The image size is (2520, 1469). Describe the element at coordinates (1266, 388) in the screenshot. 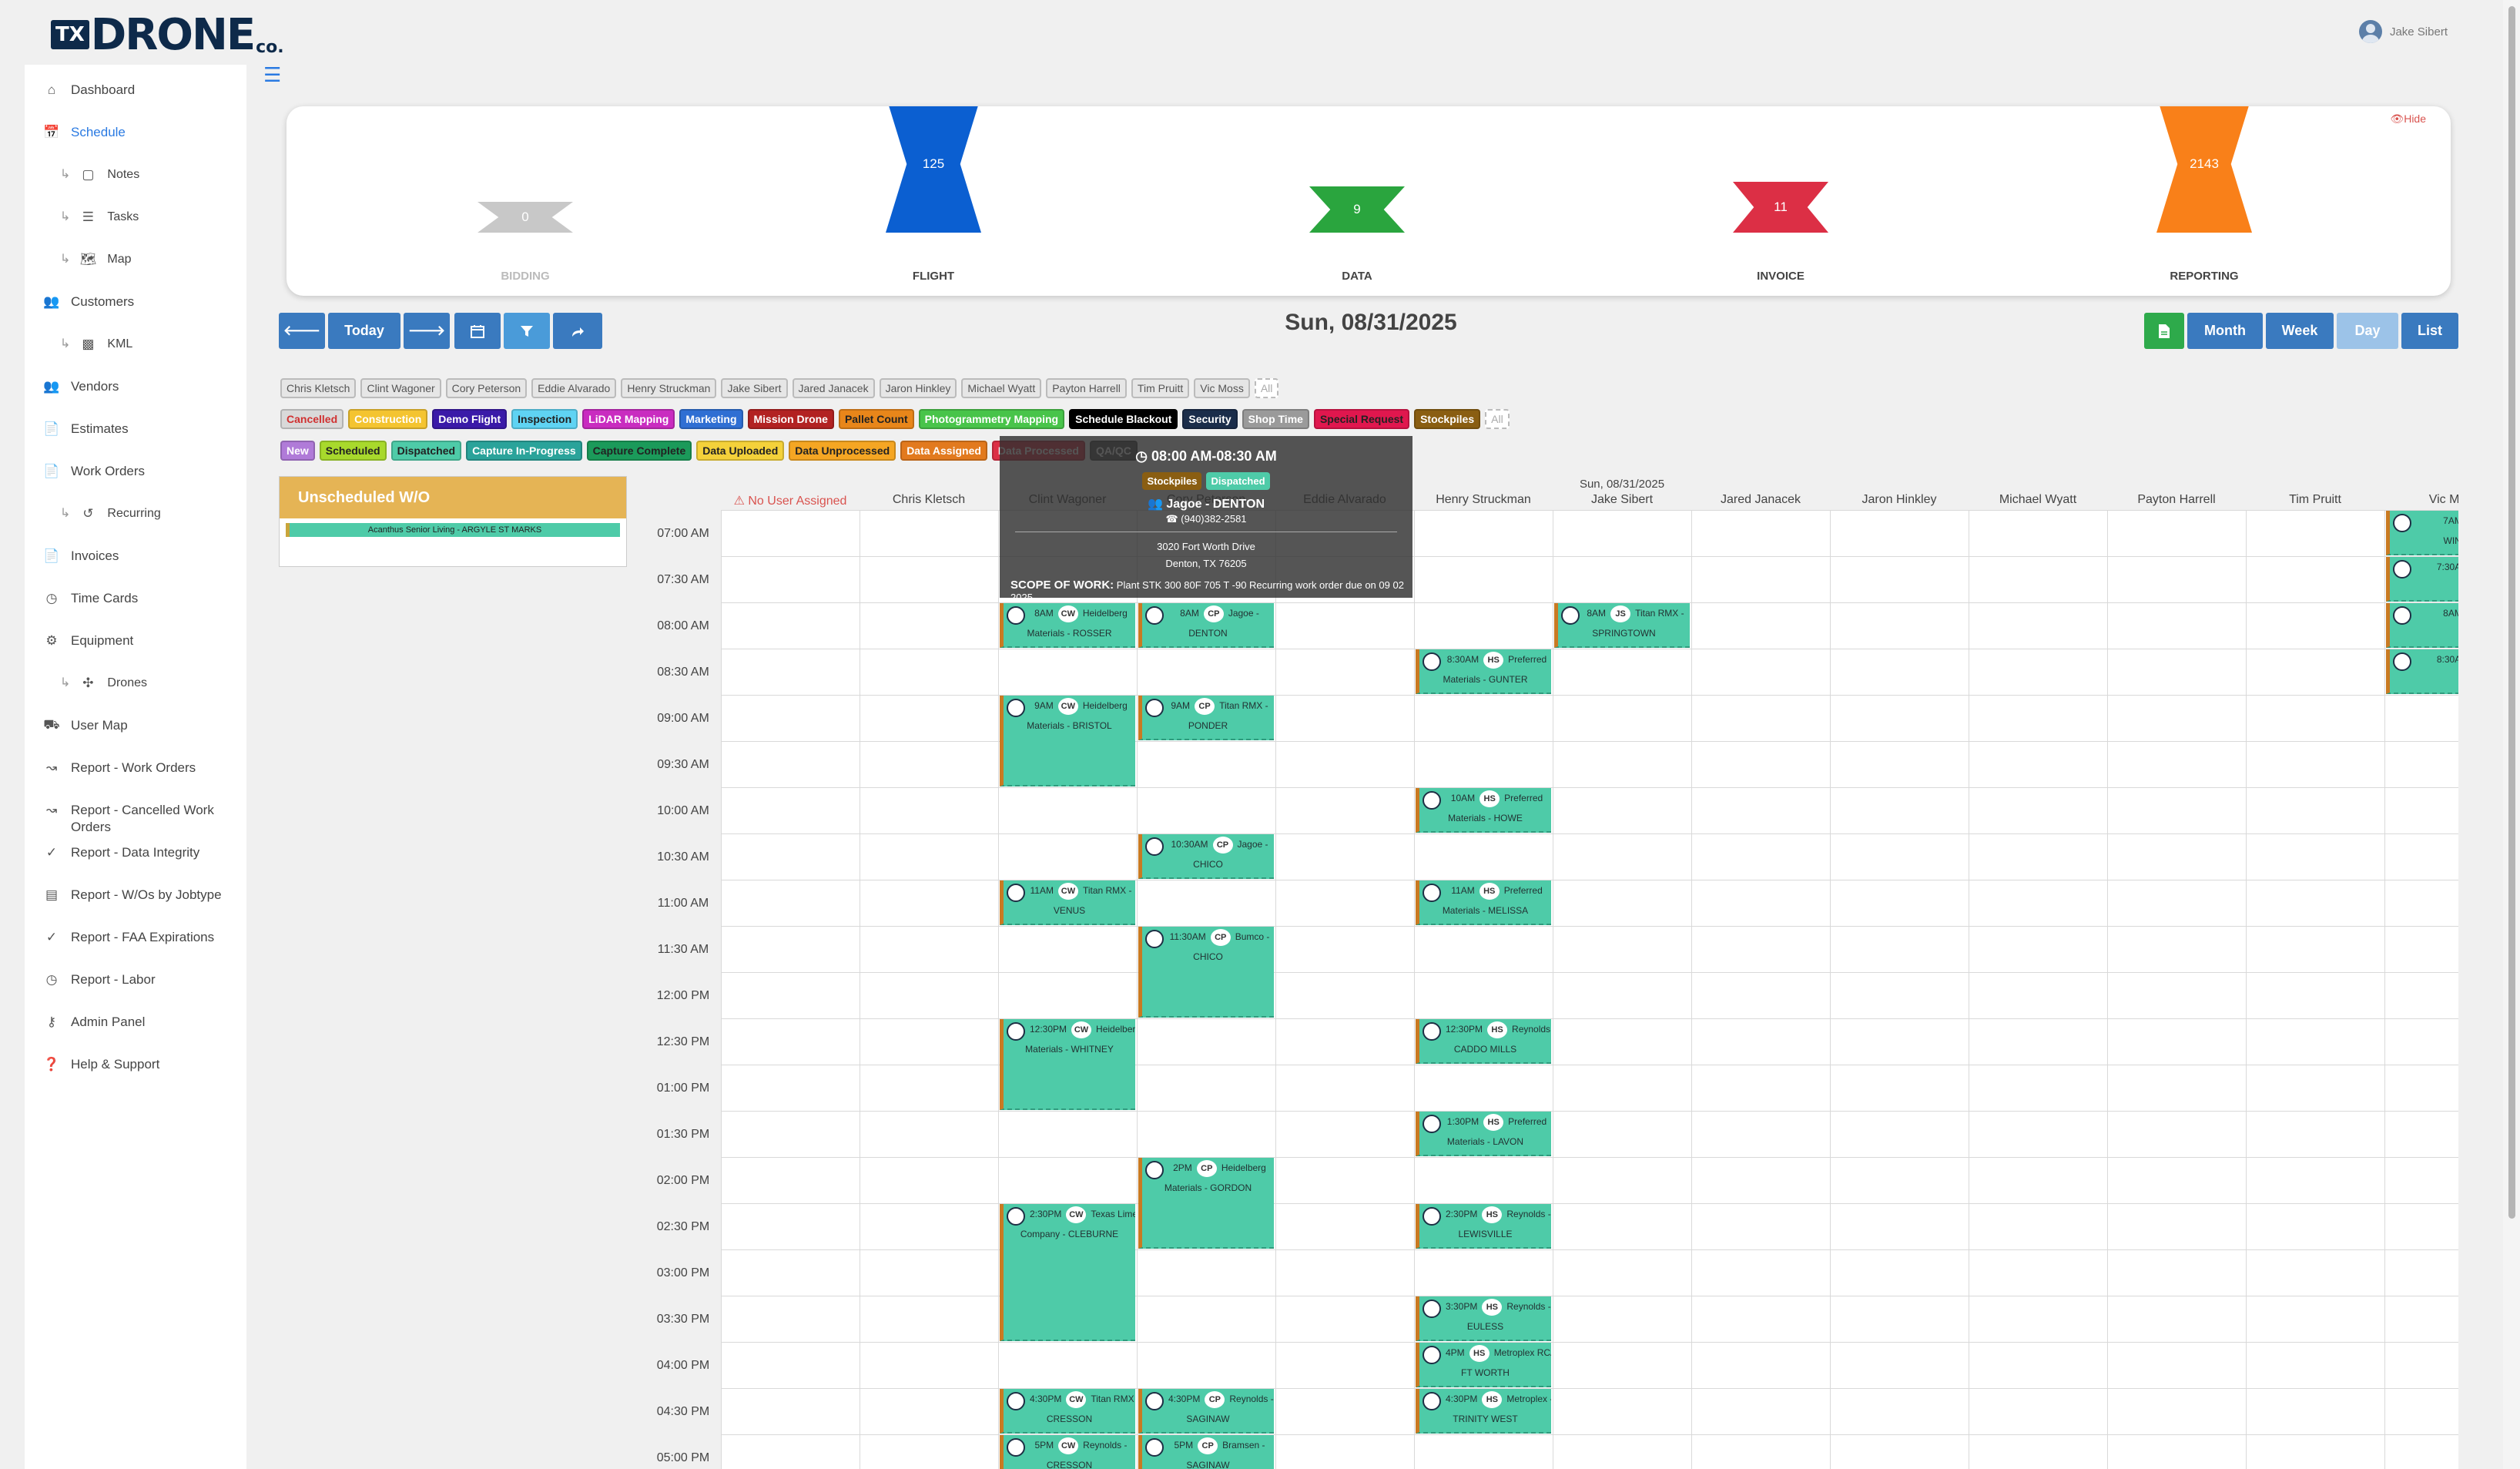

I see `user-filter-all: All` at that location.